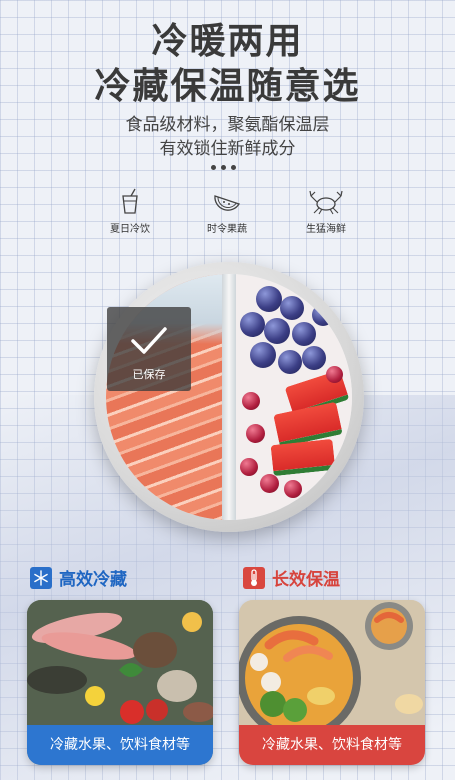 The image size is (455, 780). What do you see at coordinates (254, 577) in the screenshot?
I see `thermometer-icon` at bounding box center [254, 577].